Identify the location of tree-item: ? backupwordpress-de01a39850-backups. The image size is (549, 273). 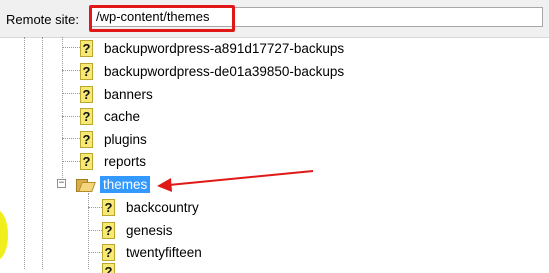
(212, 71).